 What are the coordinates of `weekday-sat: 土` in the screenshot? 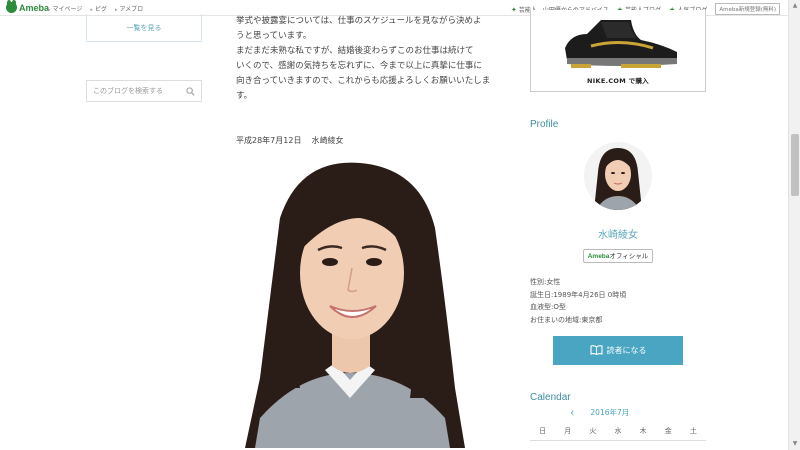 It's located at (693, 431).